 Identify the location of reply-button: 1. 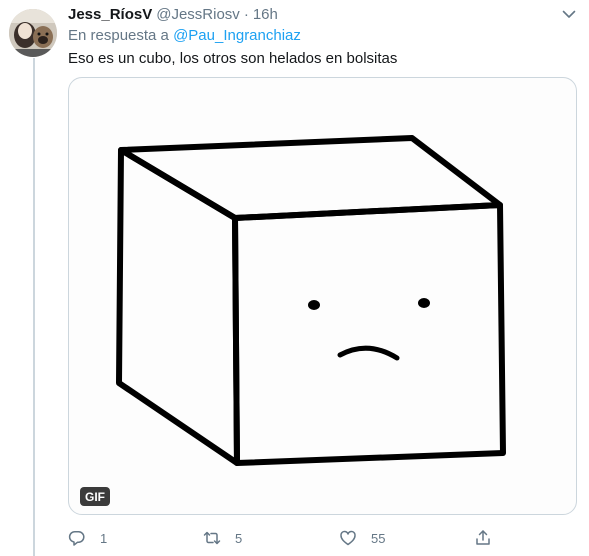
(87, 538).